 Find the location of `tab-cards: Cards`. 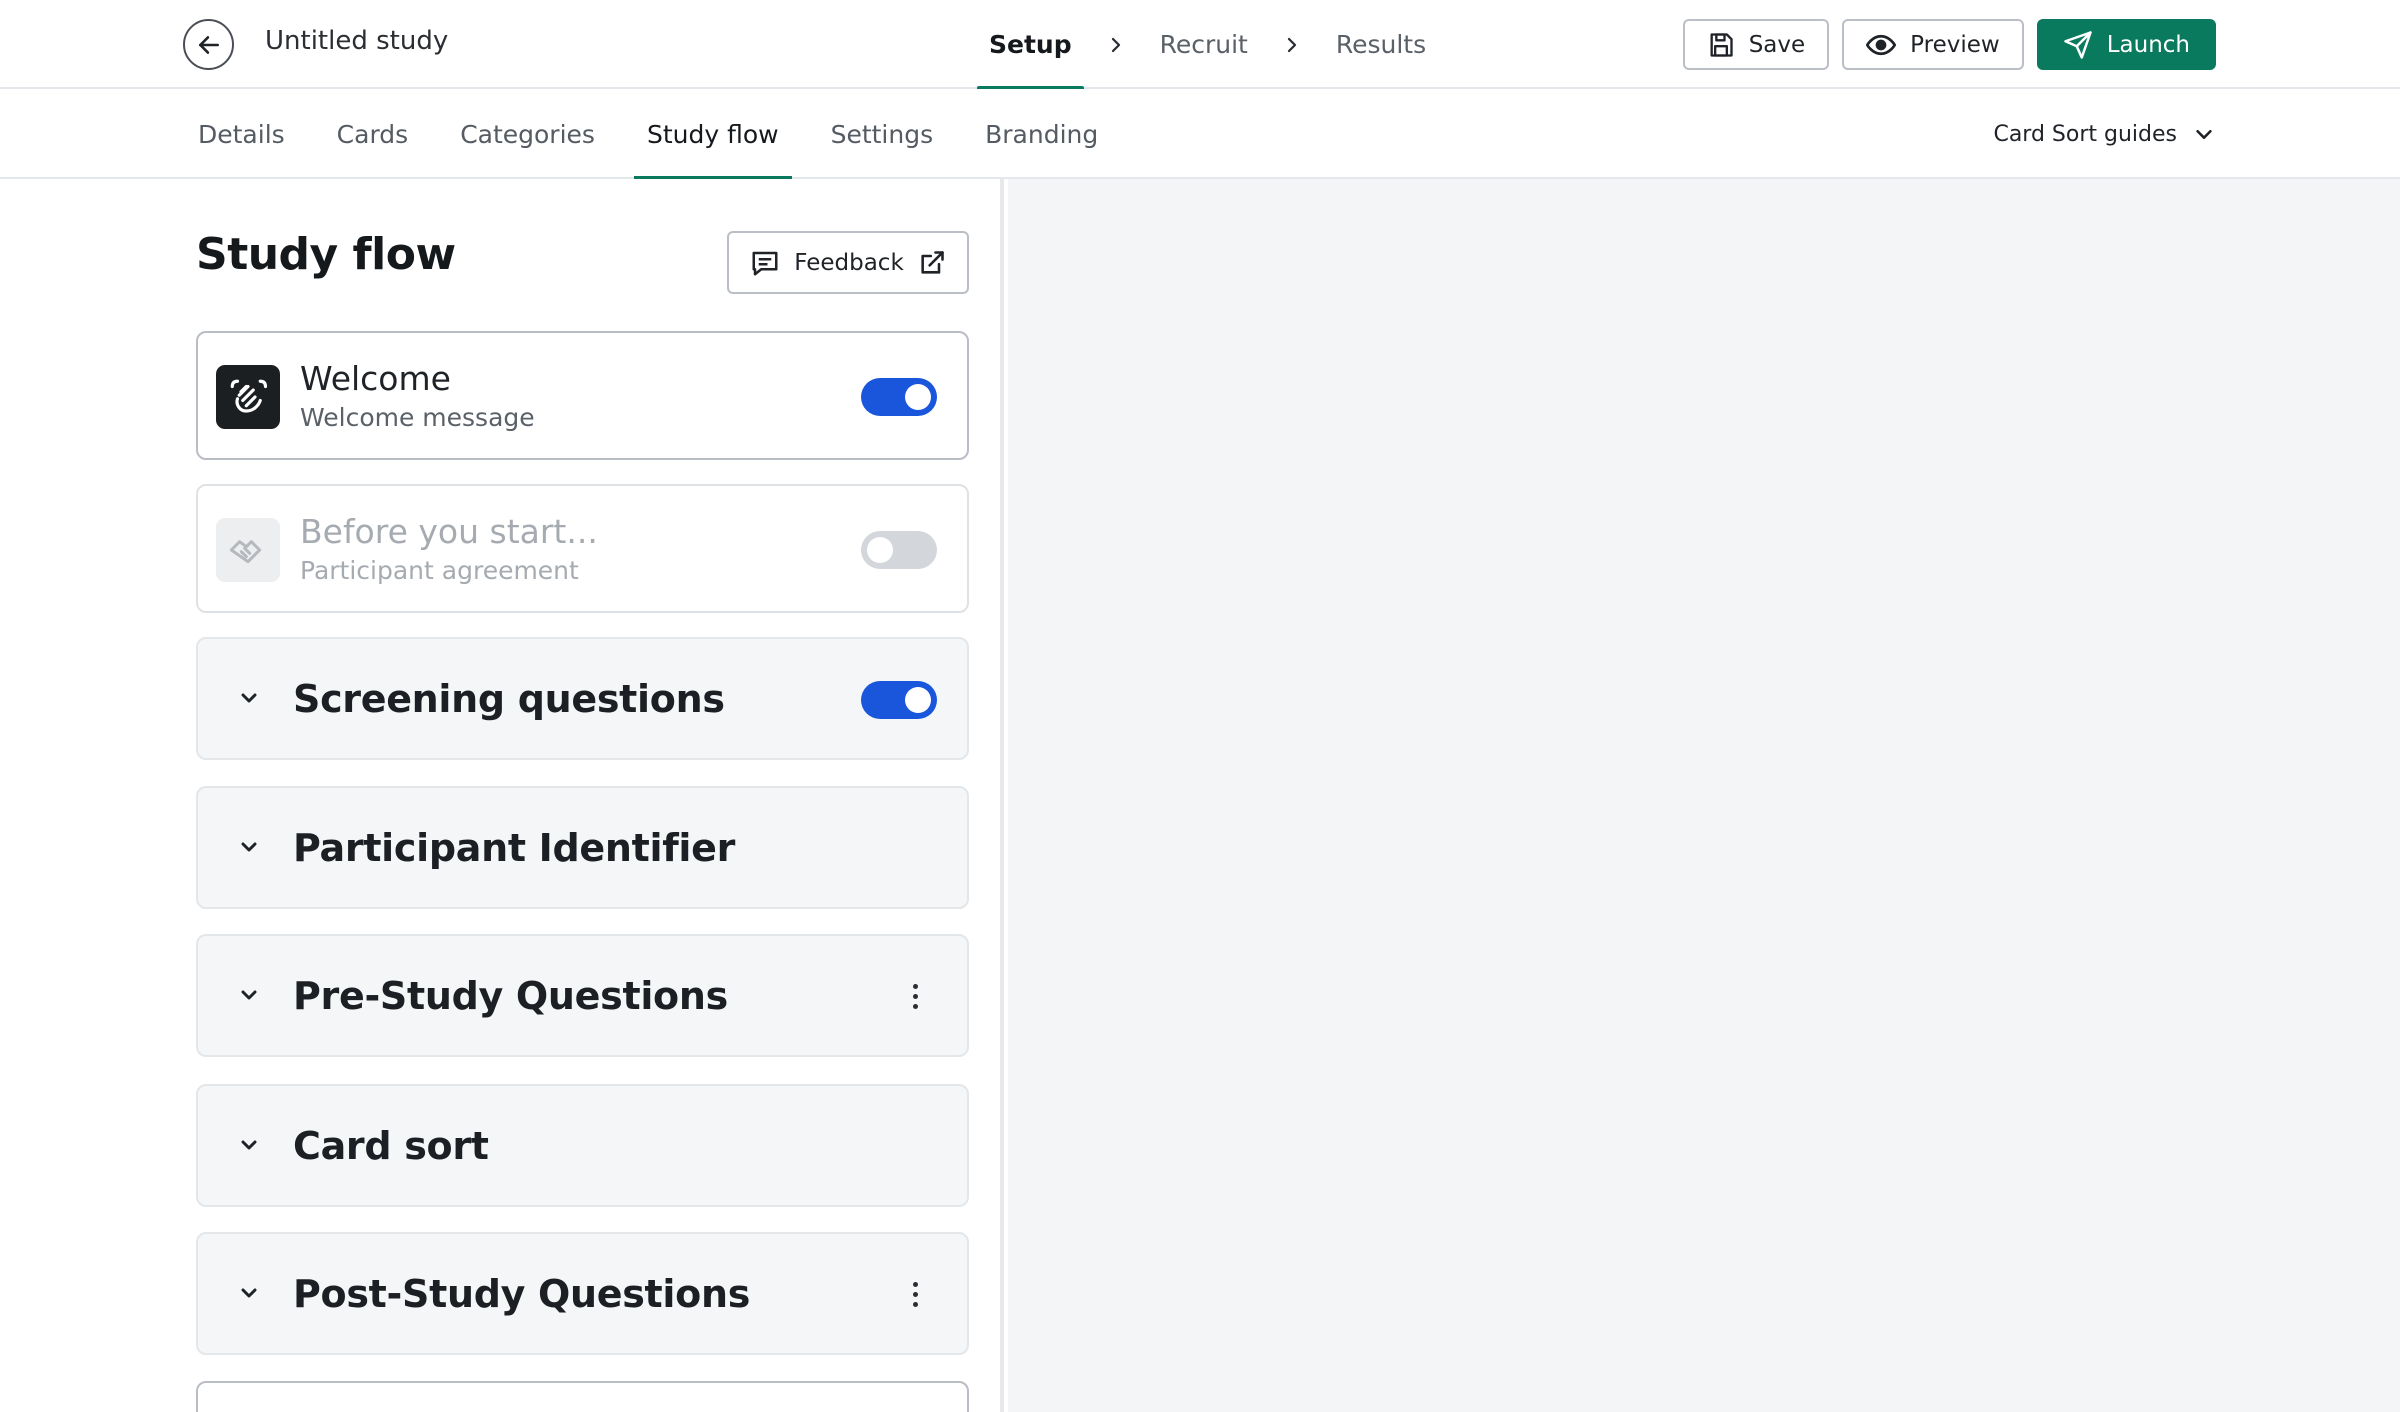

tab-cards: Cards is located at coordinates (373, 134).